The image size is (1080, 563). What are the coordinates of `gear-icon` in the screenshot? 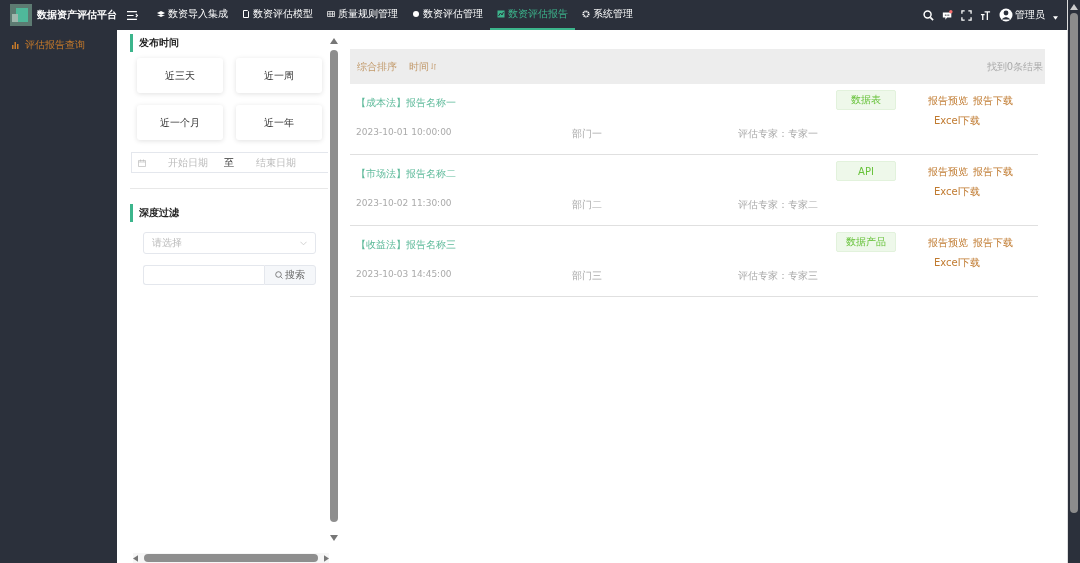 It's located at (586, 14).